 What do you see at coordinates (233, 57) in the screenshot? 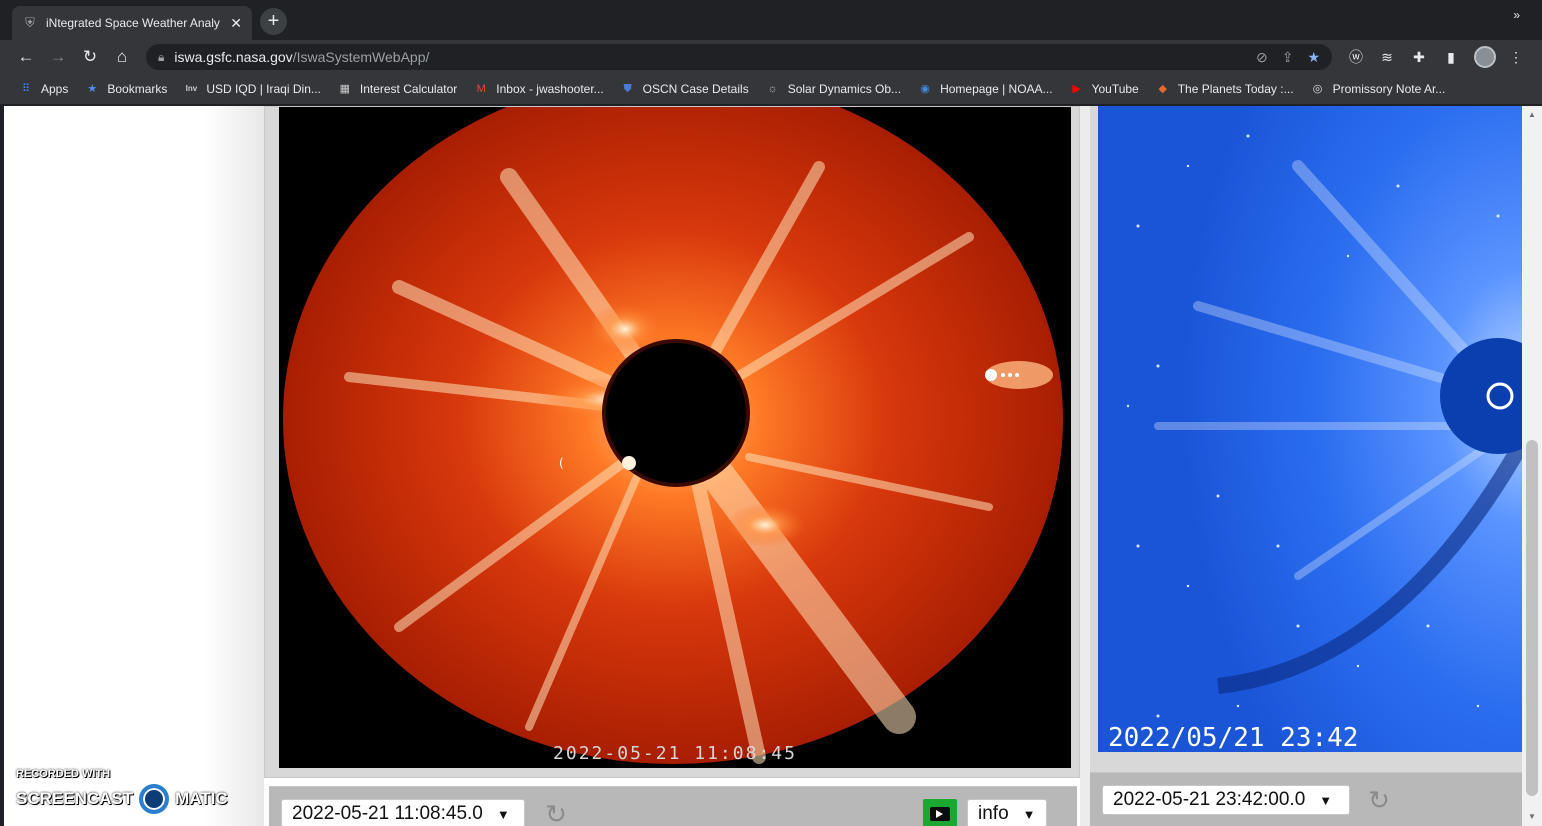
I see `url-host: iswa.gsfc.nasa.gov` at bounding box center [233, 57].